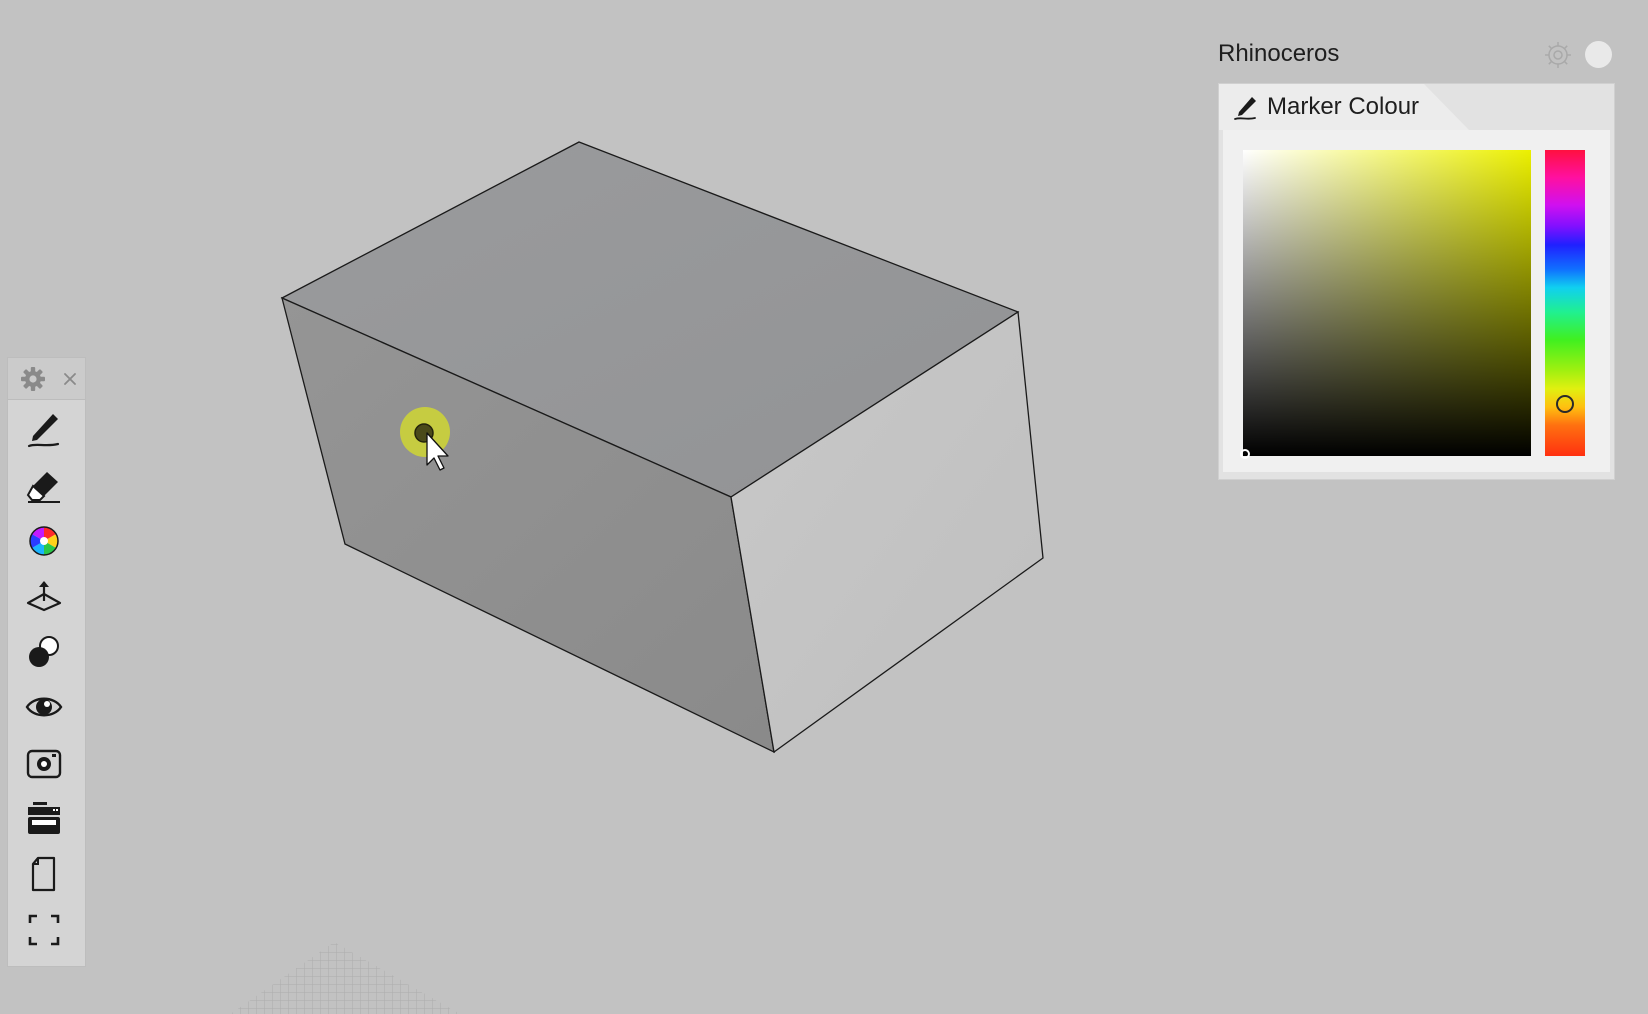  I want to click on panel-title: Rhinoceros, so click(1279, 53).